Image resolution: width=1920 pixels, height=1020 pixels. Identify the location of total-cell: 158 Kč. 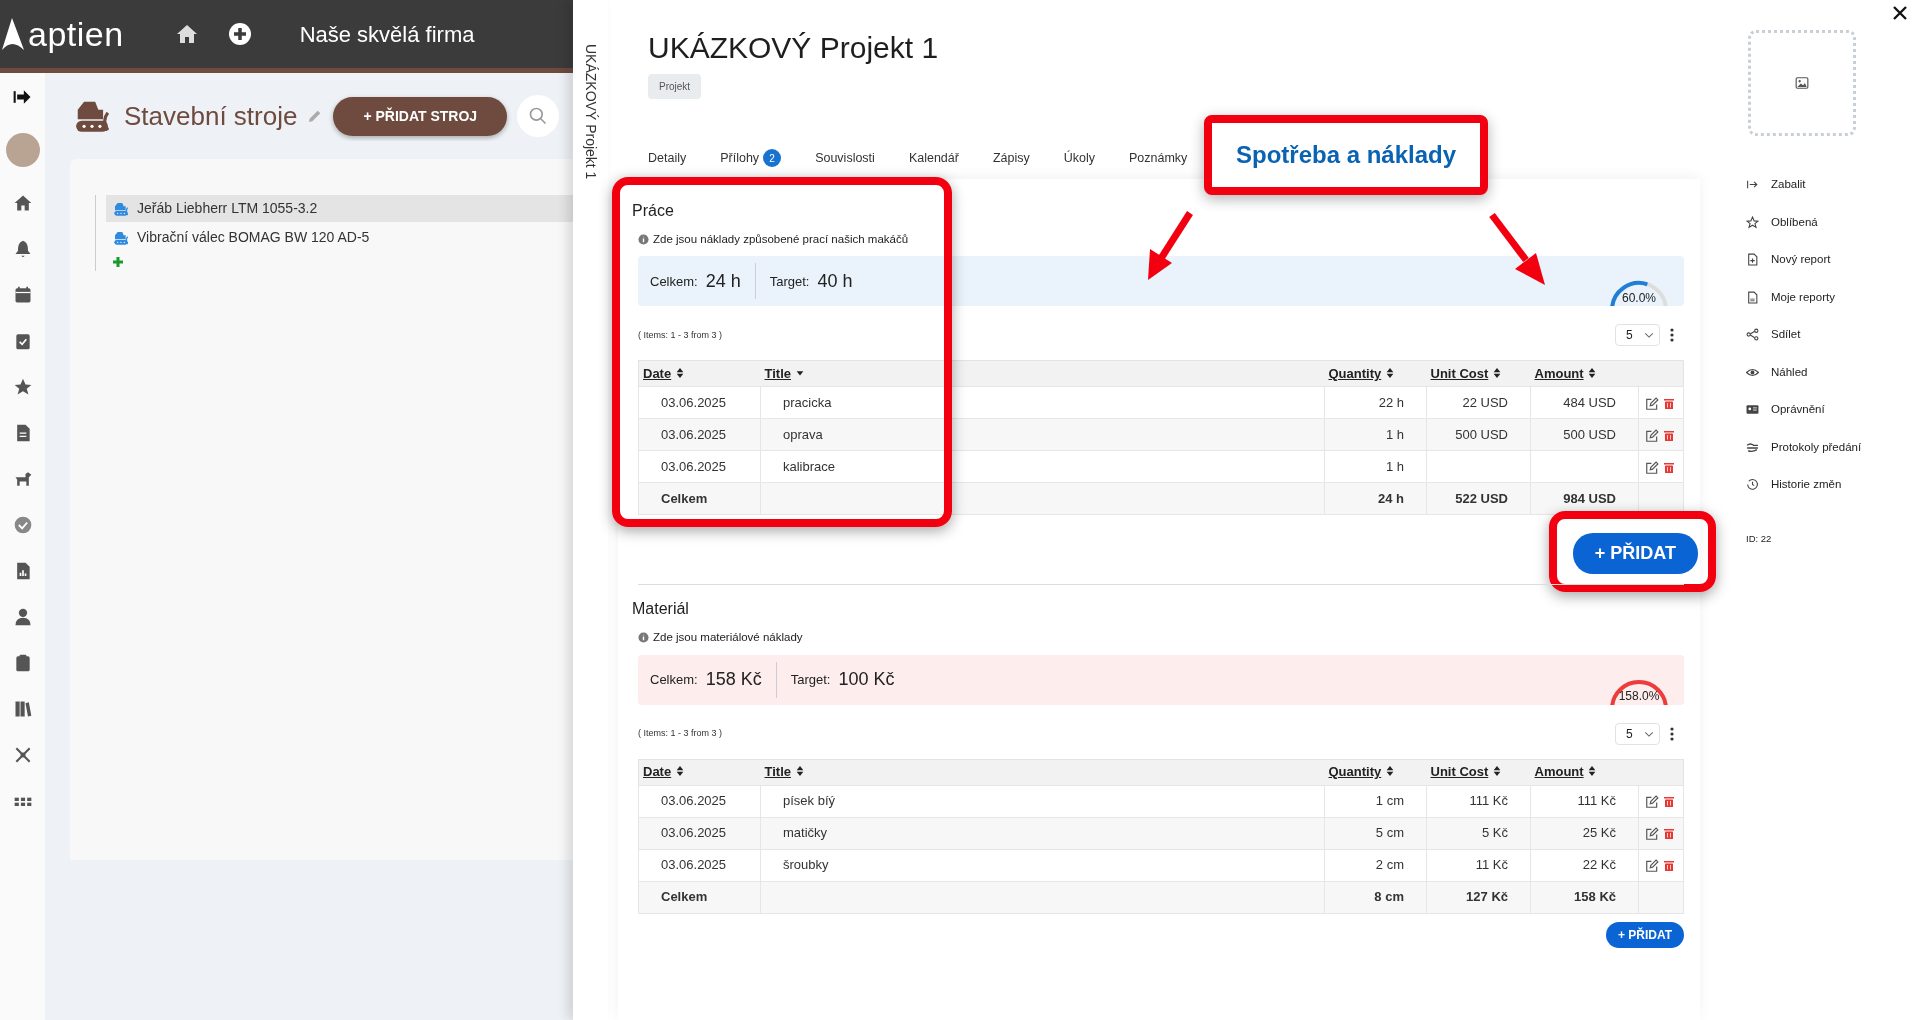
(1595, 897).